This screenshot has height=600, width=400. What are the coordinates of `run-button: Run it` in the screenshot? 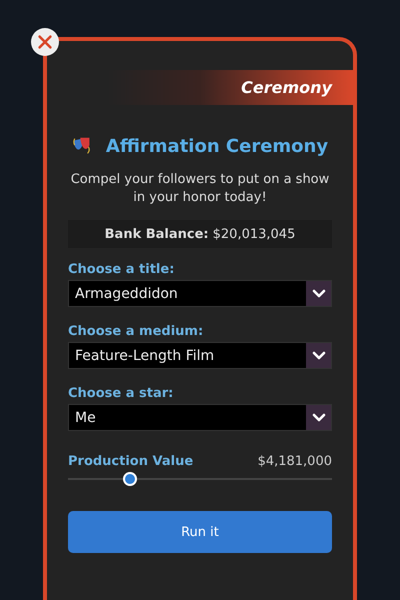 It's located at (200, 532).